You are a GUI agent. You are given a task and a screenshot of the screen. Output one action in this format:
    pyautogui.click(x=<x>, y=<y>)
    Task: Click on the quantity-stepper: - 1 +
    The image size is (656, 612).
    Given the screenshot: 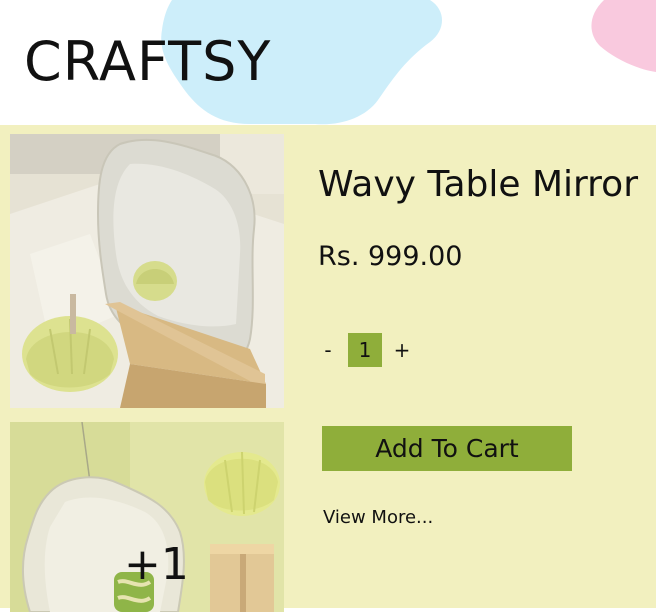 What is the action you would take?
    pyautogui.click(x=365, y=350)
    